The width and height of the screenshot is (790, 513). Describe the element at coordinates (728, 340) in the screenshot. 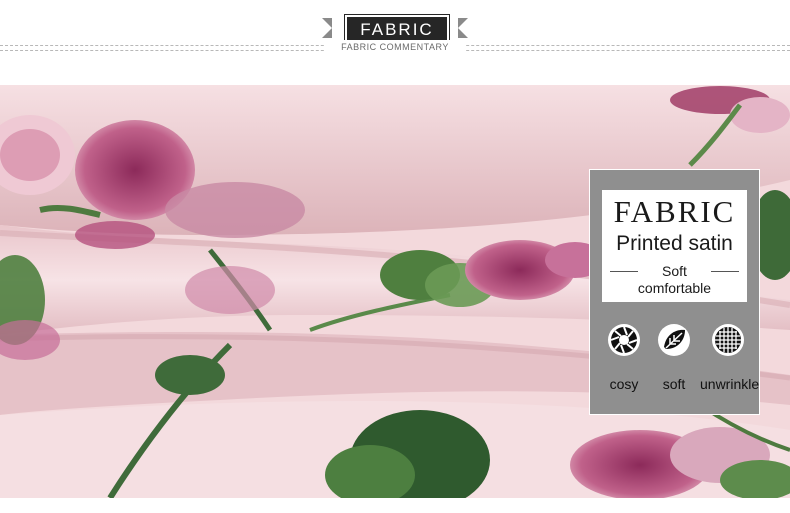

I see `grid-circle-icon` at that location.